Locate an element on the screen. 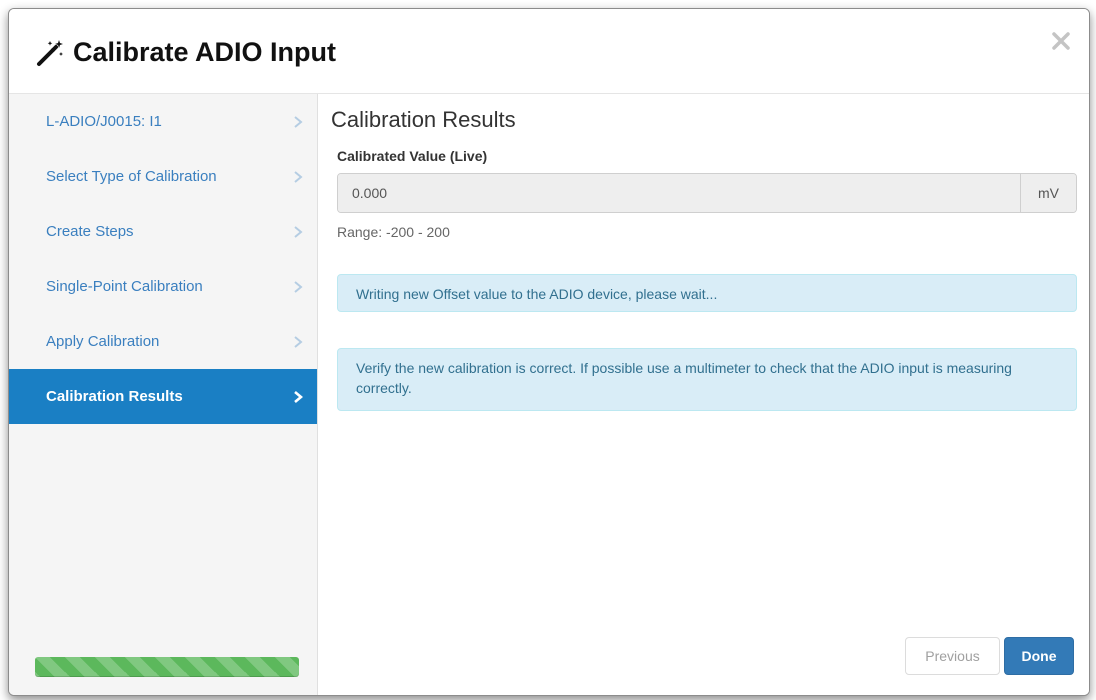  step-label: Select Type of Calibration is located at coordinates (131, 176).